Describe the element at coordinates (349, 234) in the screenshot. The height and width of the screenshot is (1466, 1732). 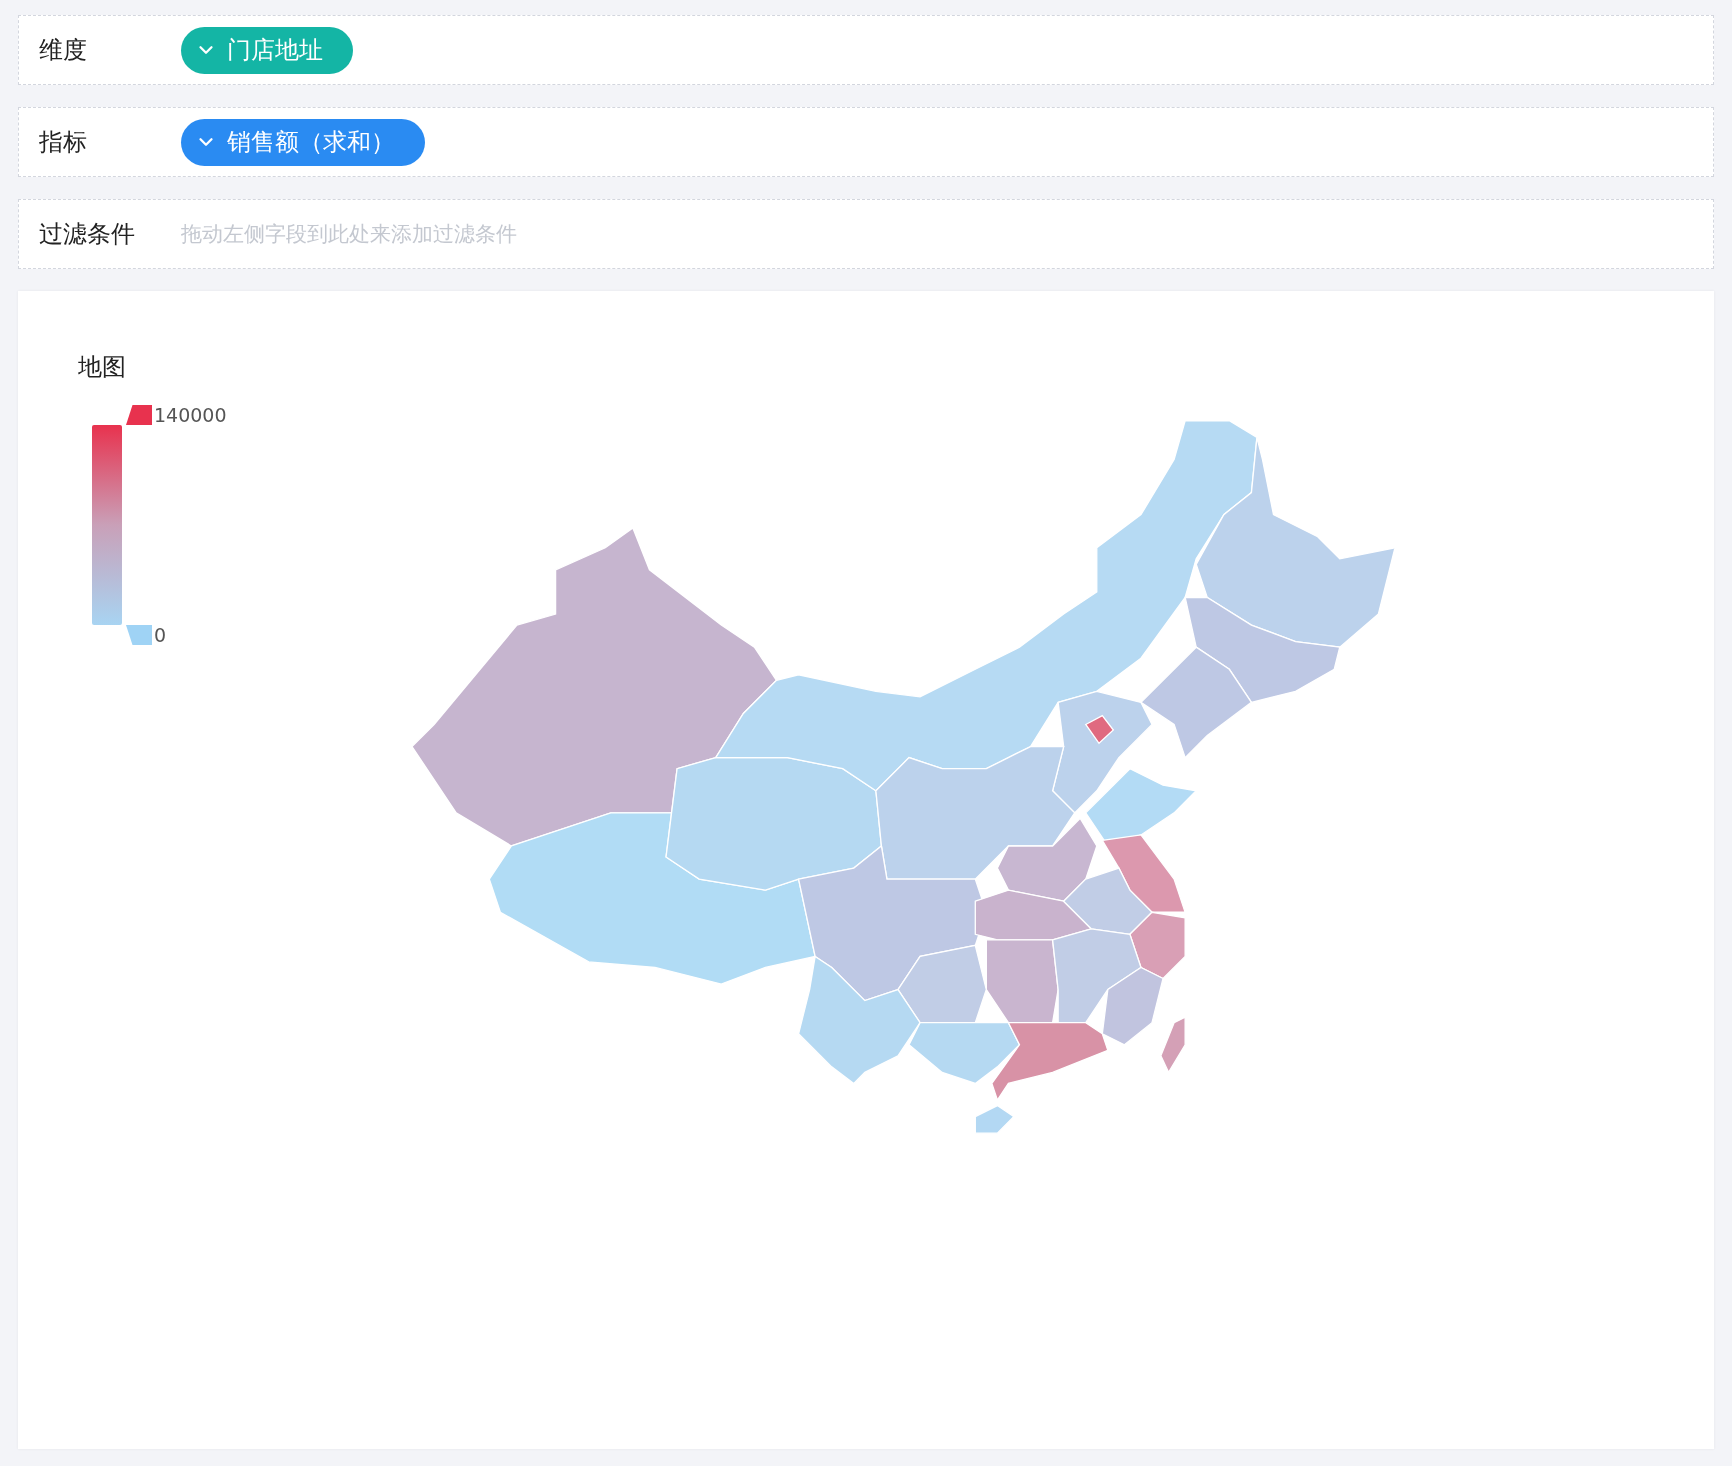
I see `drop-hint: 拖动左侧字段到此处来添加过滤条件` at that location.